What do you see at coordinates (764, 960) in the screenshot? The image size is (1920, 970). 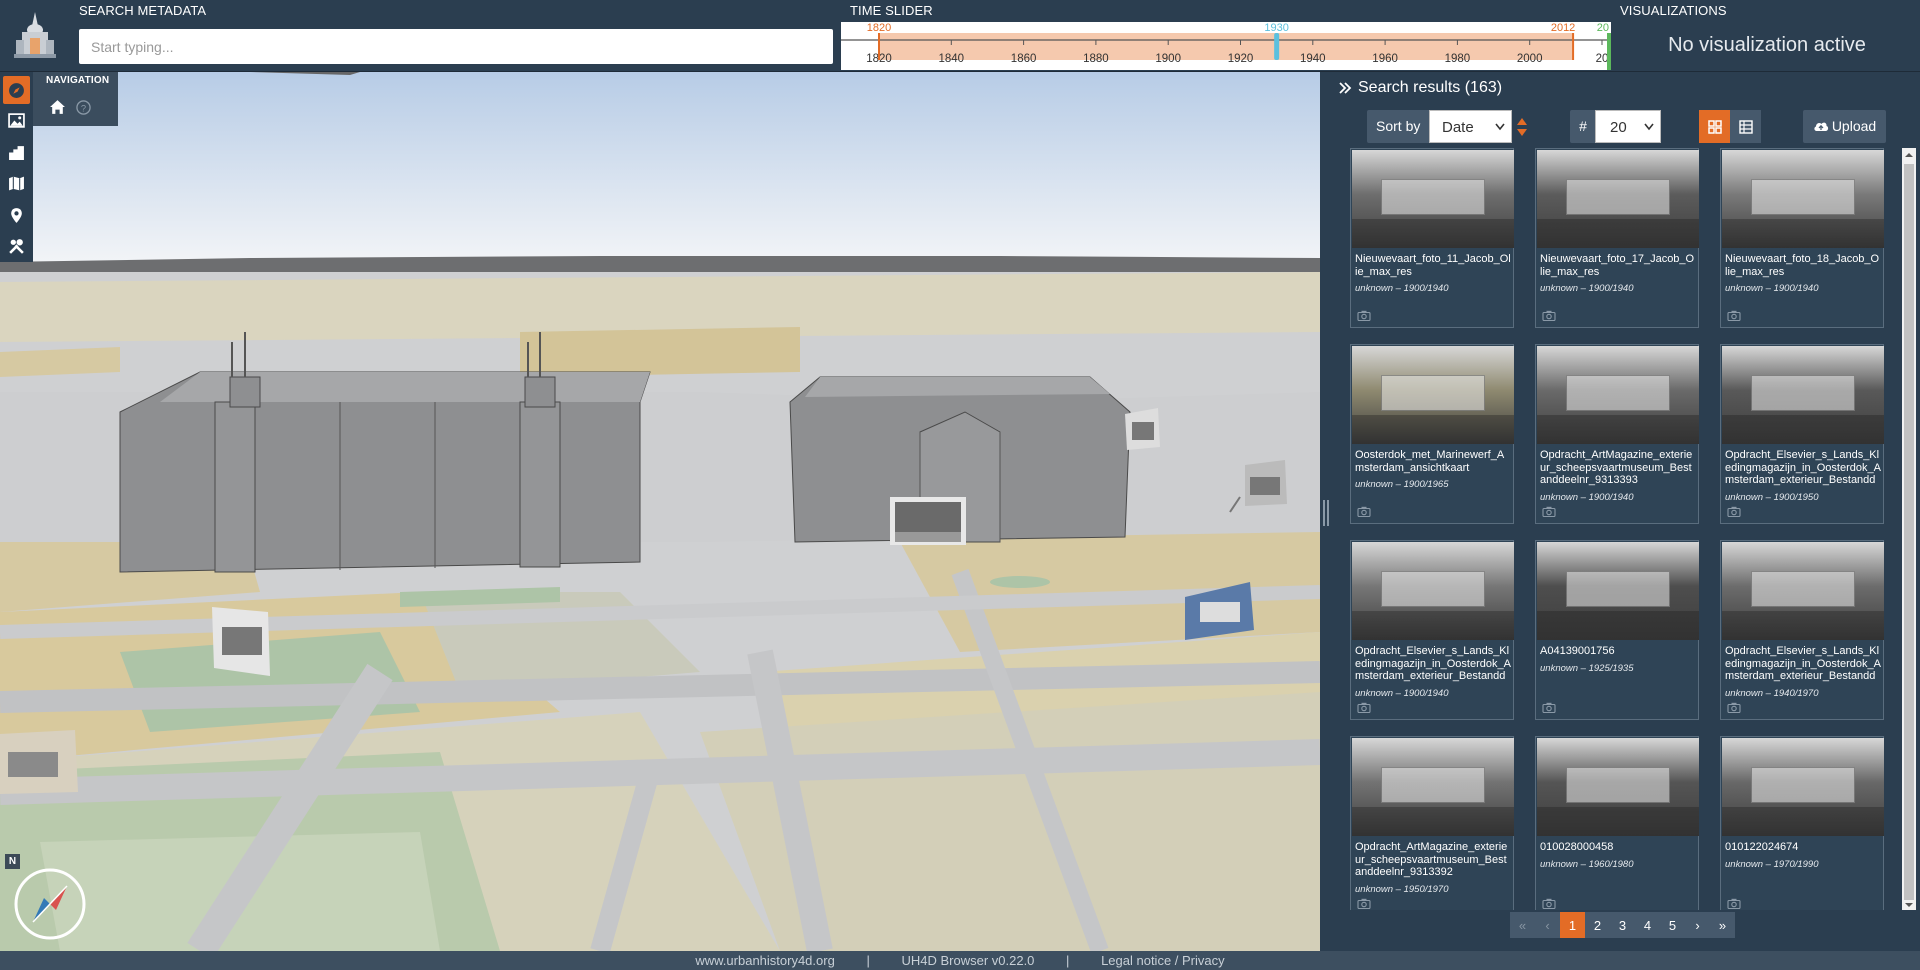 I see `footer-site-link: www.urbanhistory4d.org` at bounding box center [764, 960].